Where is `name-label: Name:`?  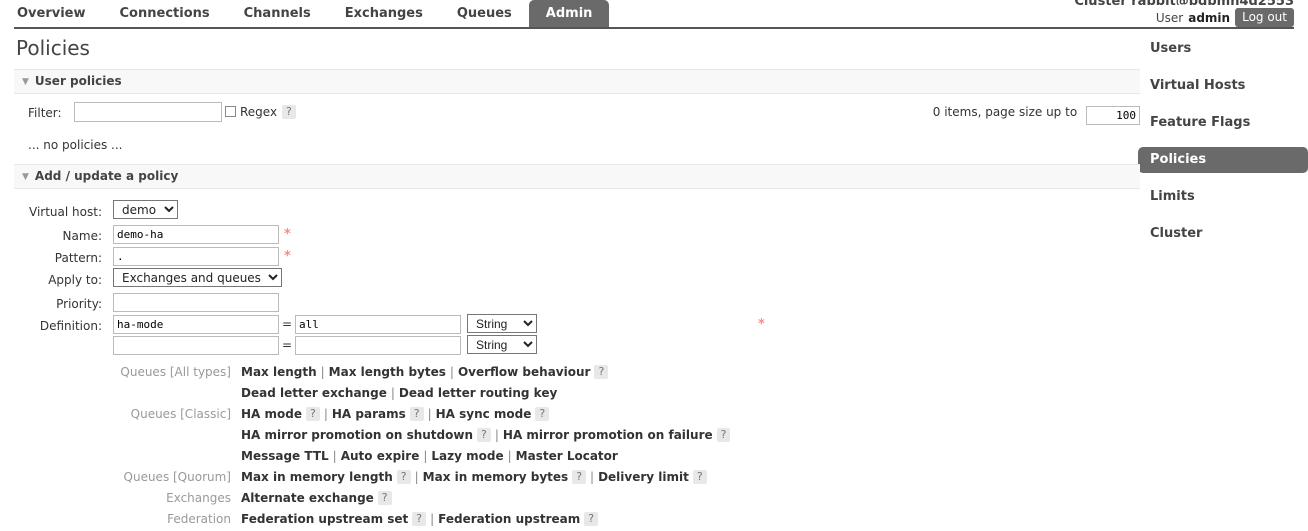
name-label: Name: is located at coordinates (82, 236).